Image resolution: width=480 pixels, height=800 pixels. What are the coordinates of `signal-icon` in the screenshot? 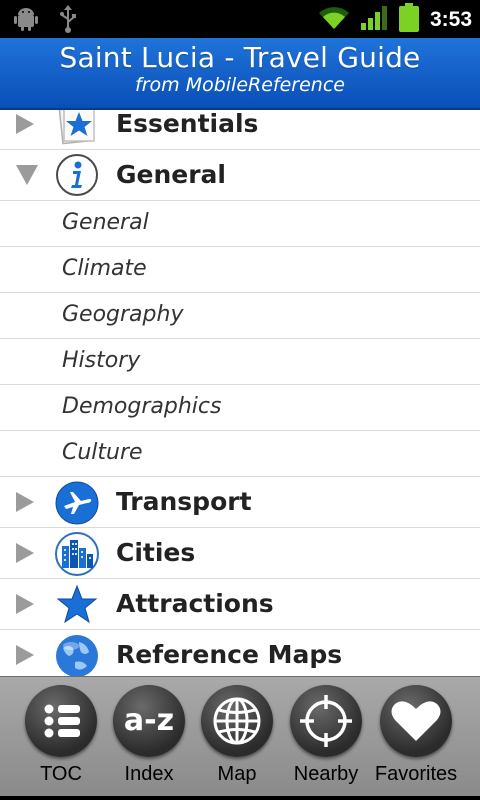 It's located at (374, 20).